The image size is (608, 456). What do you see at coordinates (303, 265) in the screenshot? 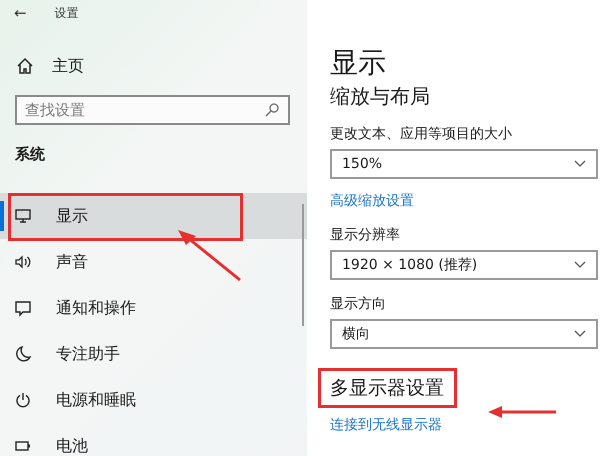
I see `scrollbar` at bounding box center [303, 265].